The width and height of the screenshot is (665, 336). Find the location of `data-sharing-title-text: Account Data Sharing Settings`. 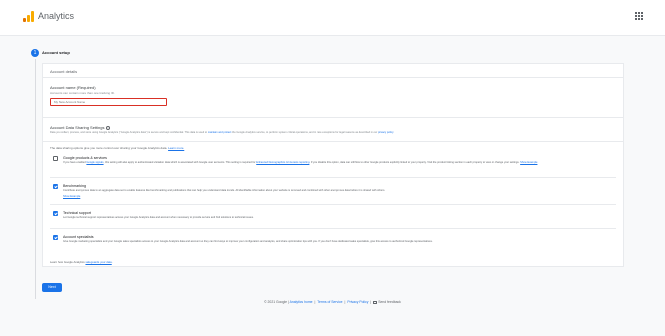

data-sharing-title-text: Account Data Sharing Settings is located at coordinates (77, 127).